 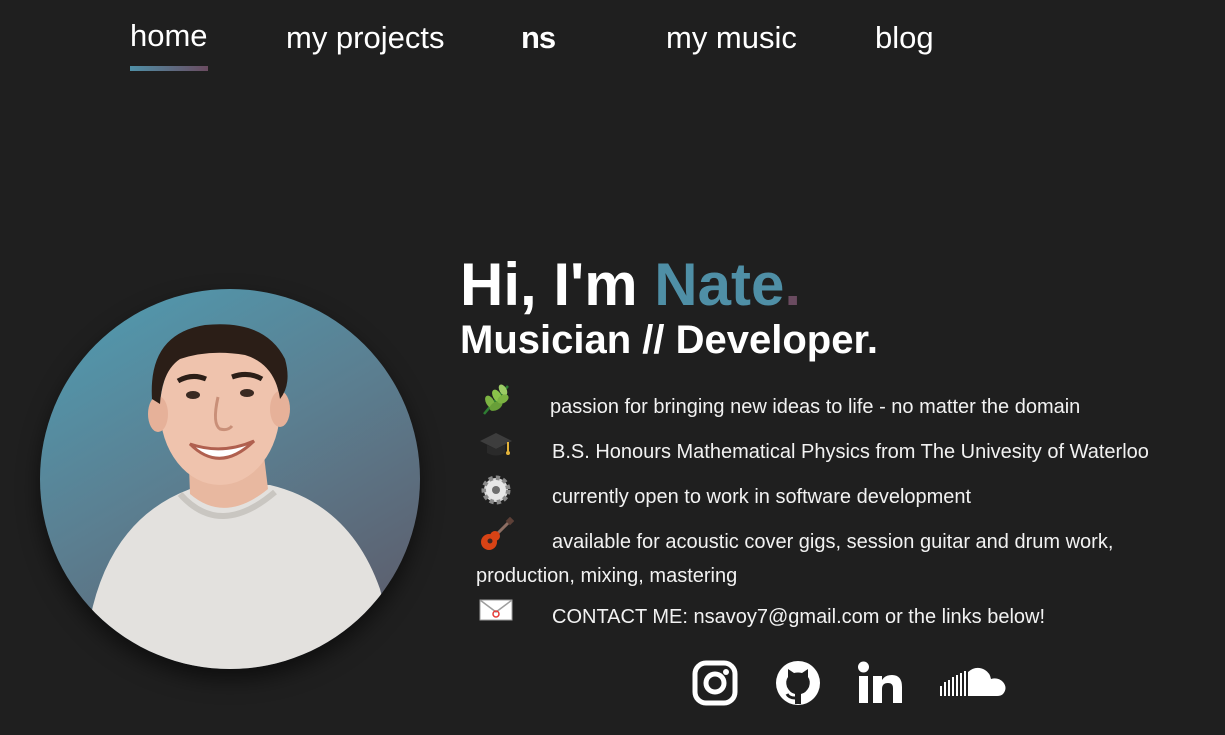 I want to click on hero-greeting: Hi, I'm Nate., so click(x=630, y=284).